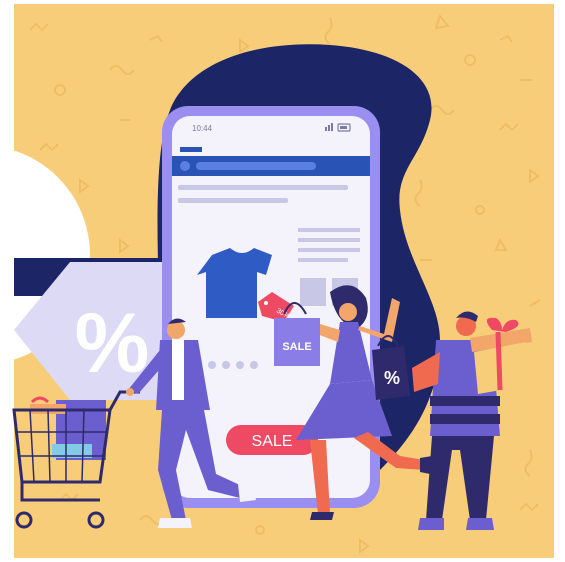 This screenshot has width=565, height=562. What do you see at coordinates (112, 343) in the screenshot?
I see `percent-tag-symbol: %` at bounding box center [112, 343].